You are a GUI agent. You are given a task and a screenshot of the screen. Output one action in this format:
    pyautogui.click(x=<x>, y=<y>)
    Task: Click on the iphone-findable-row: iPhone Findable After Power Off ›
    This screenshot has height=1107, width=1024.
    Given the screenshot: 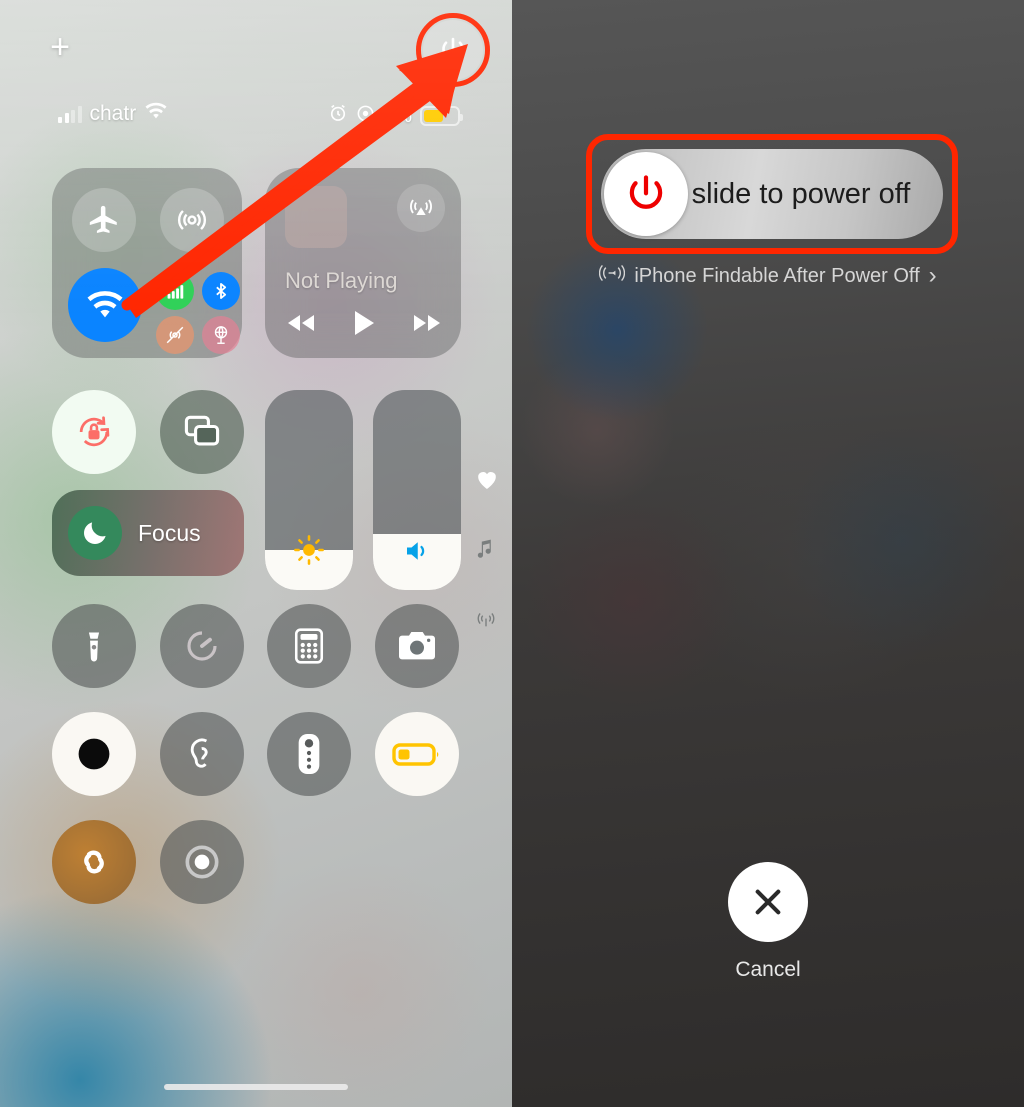 What is the action you would take?
    pyautogui.click(x=768, y=276)
    